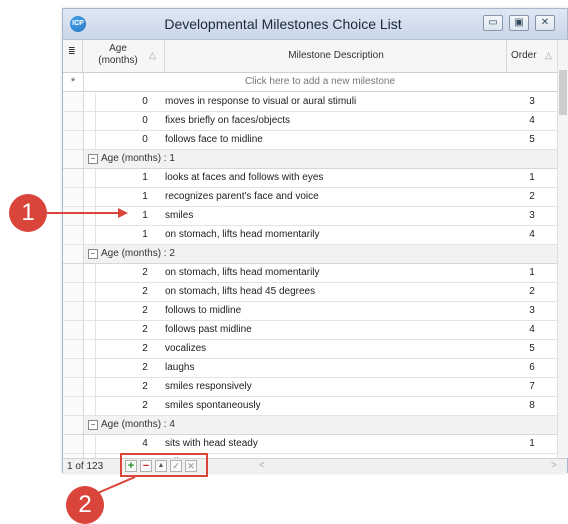  I want to click on description-cell: smiles spontaneously, so click(213, 406).